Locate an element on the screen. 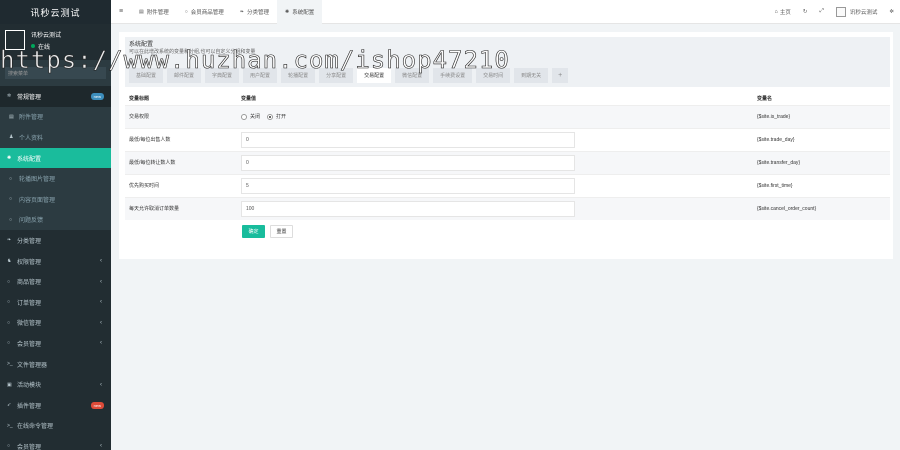 The height and width of the screenshot is (450, 900). settings-button: ✲ is located at coordinates (891, 12).